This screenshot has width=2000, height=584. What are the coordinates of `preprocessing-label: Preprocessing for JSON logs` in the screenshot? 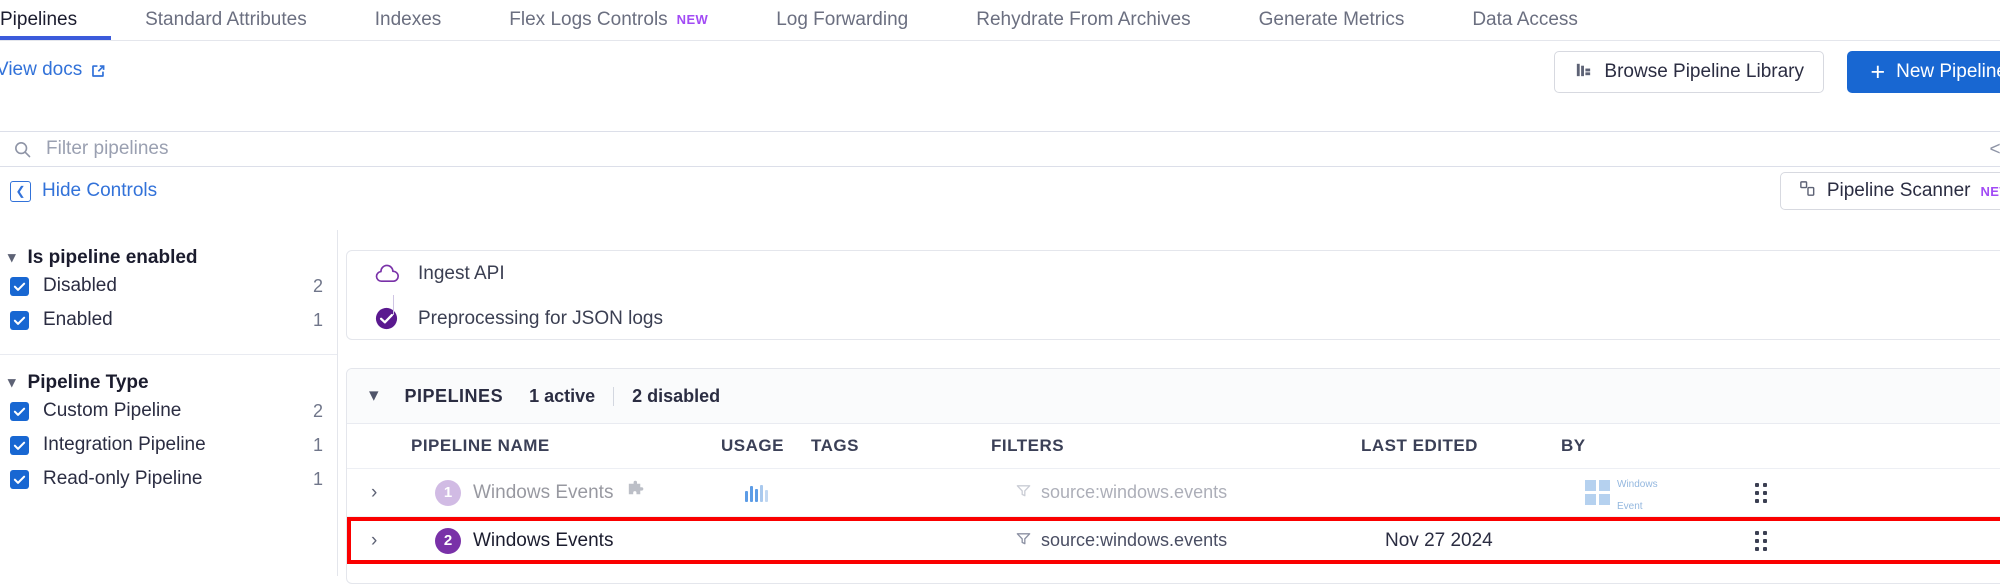 It's located at (540, 318).